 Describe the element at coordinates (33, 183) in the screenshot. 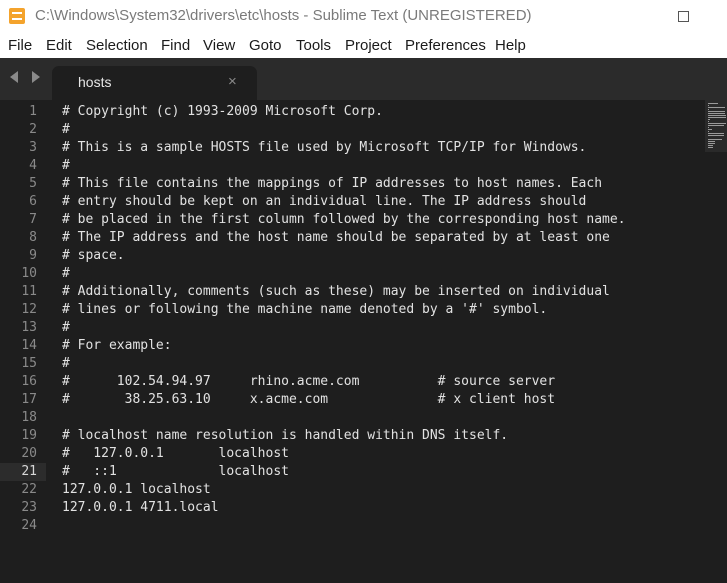

I see `line-number: 5` at that location.